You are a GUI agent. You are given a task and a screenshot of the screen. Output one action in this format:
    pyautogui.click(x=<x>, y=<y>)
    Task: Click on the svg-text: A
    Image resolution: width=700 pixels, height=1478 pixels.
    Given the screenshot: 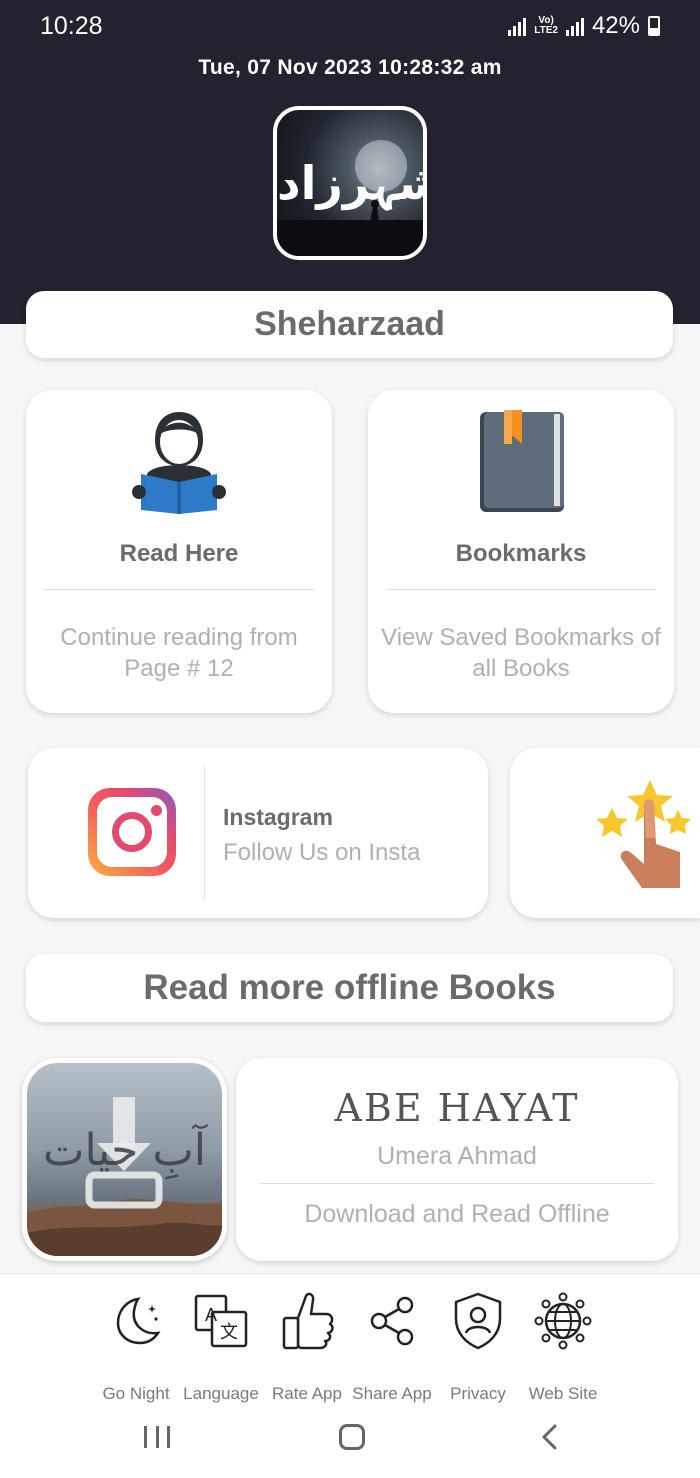 What is the action you would take?
    pyautogui.click(x=211, y=1315)
    